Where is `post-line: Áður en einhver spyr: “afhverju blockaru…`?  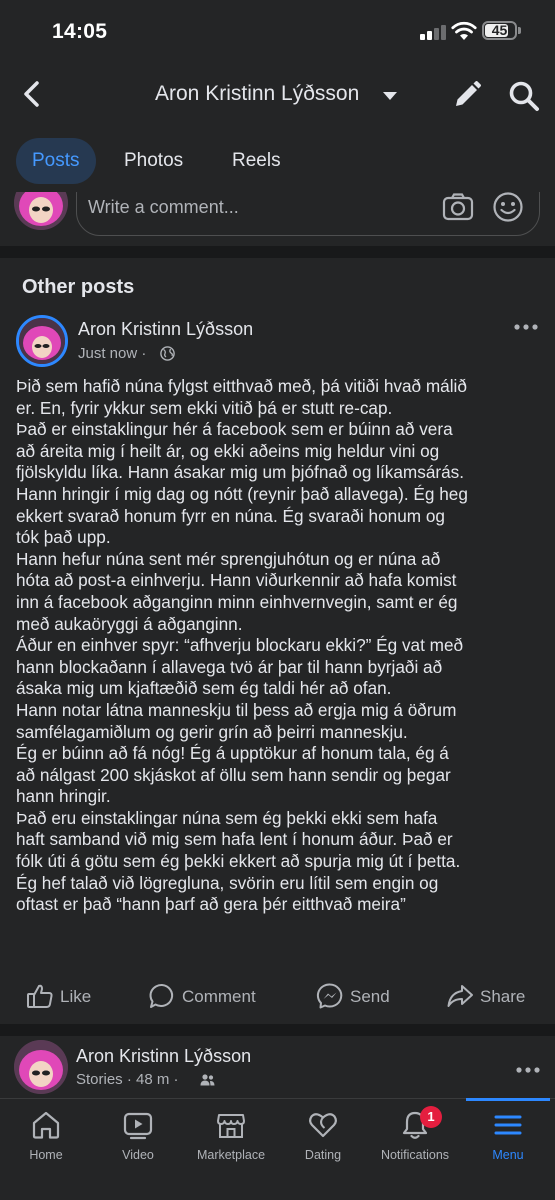 post-line: Áður en einhver spyr: “afhverju blockaru… is located at coordinates (240, 645).